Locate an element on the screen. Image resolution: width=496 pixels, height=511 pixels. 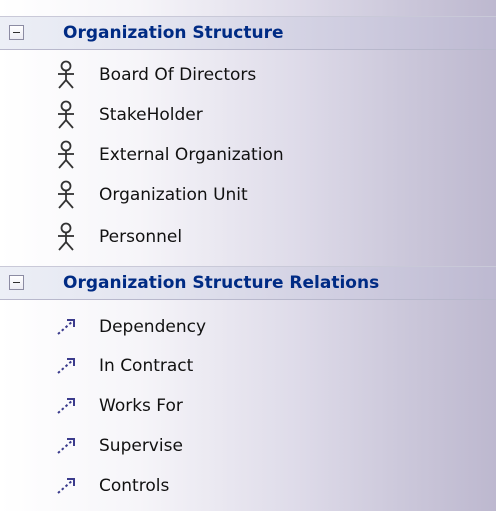
toolbox-item-label: Personnel is located at coordinates (141, 237).